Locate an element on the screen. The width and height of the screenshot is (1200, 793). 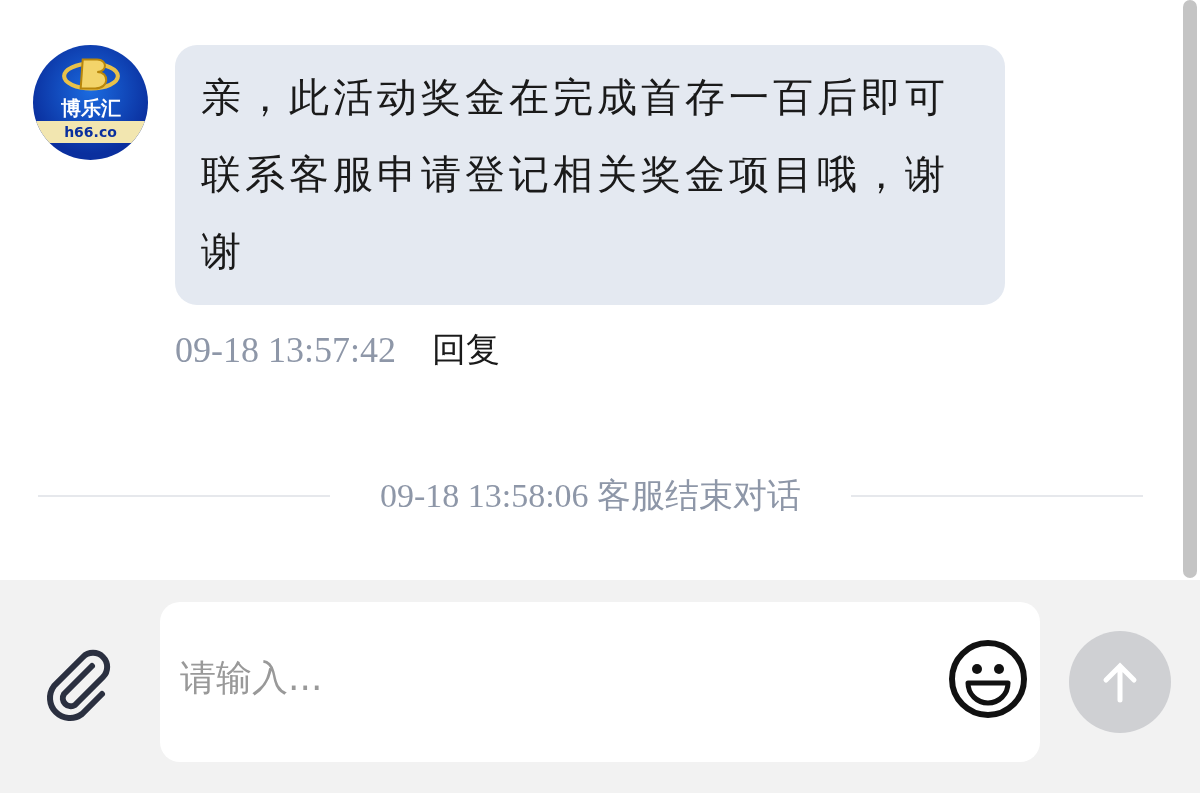
emoji-icon is located at coordinates (988, 679).